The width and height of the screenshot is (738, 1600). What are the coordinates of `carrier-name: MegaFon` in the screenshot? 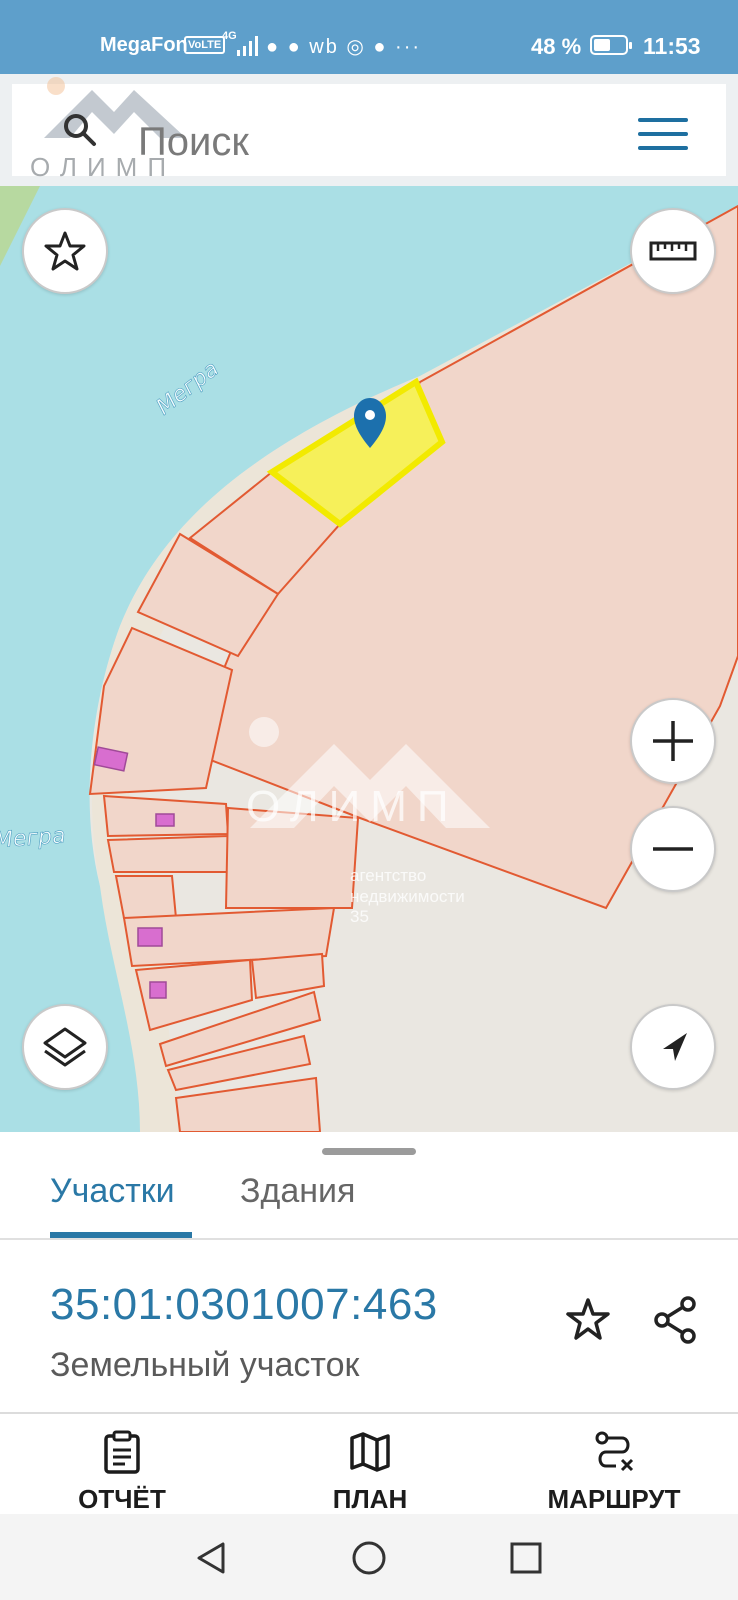 It's located at (144, 45).